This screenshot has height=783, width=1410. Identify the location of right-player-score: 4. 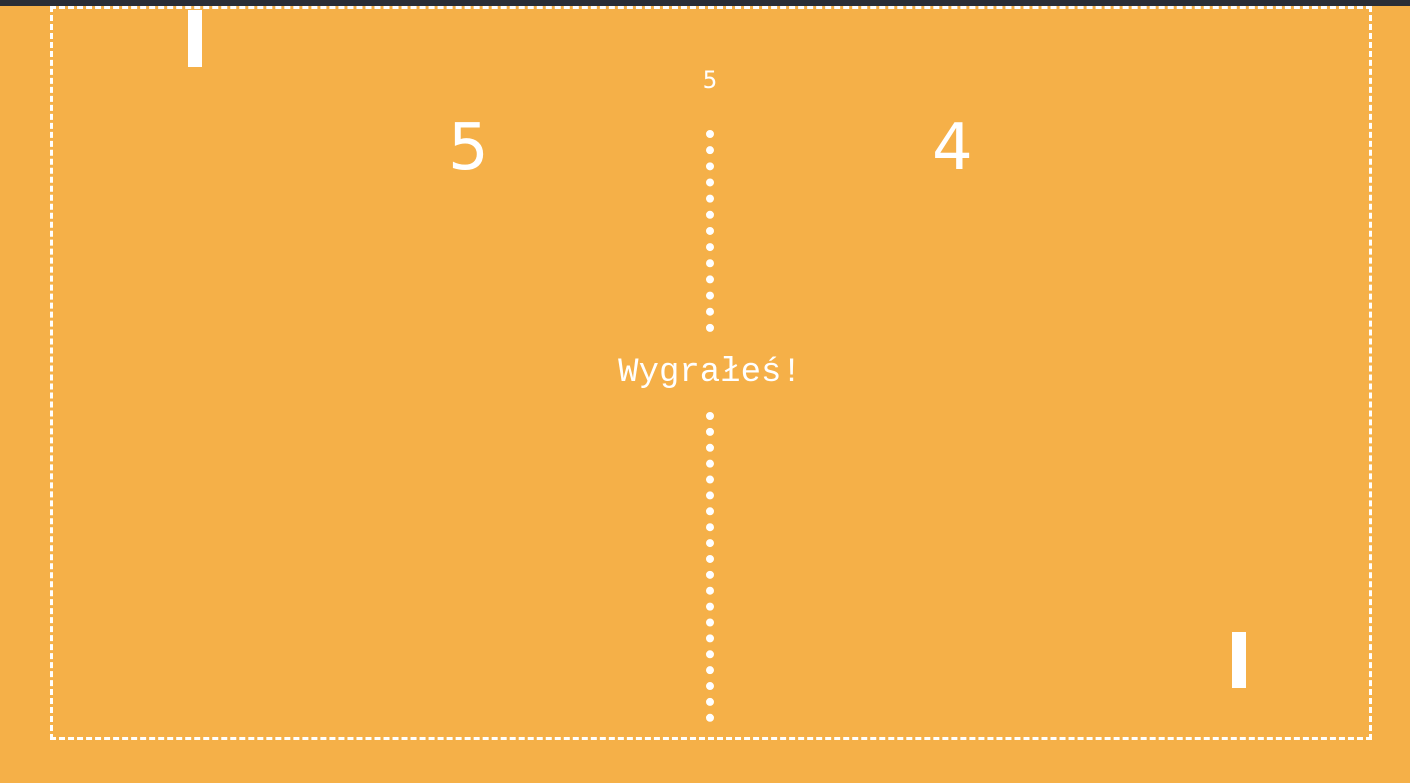
(952, 148).